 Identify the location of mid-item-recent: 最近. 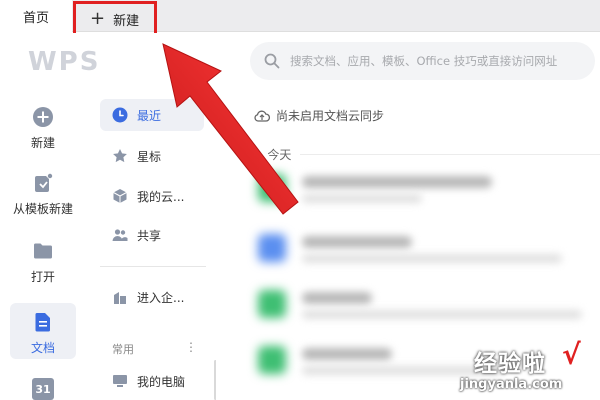
(152, 115).